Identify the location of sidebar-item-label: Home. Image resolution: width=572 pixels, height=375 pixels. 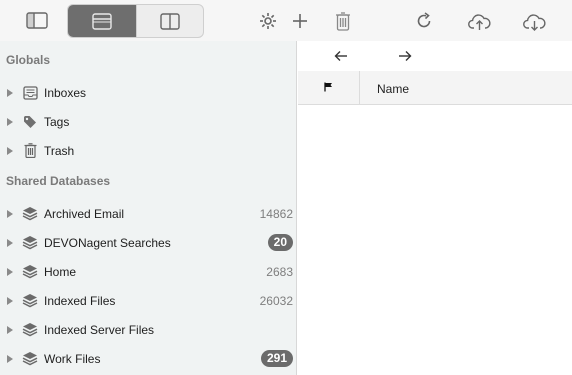
(60, 271).